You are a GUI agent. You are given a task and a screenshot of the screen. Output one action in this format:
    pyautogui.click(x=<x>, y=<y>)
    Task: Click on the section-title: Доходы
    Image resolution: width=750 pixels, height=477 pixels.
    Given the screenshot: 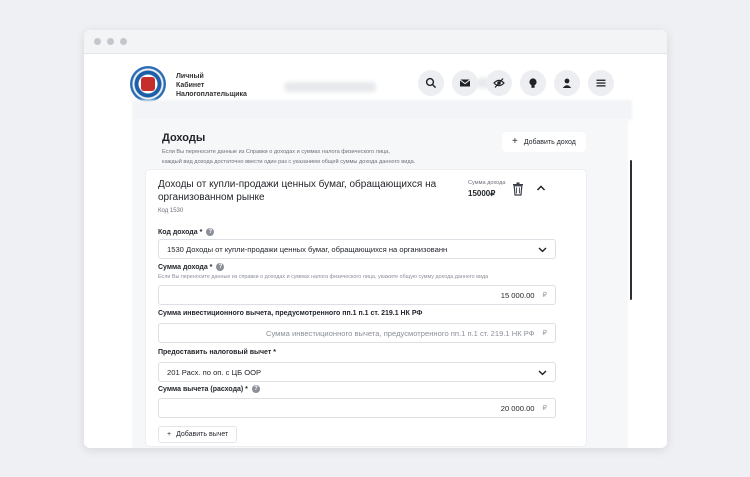 What is the action you would take?
    pyautogui.click(x=184, y=138)
    